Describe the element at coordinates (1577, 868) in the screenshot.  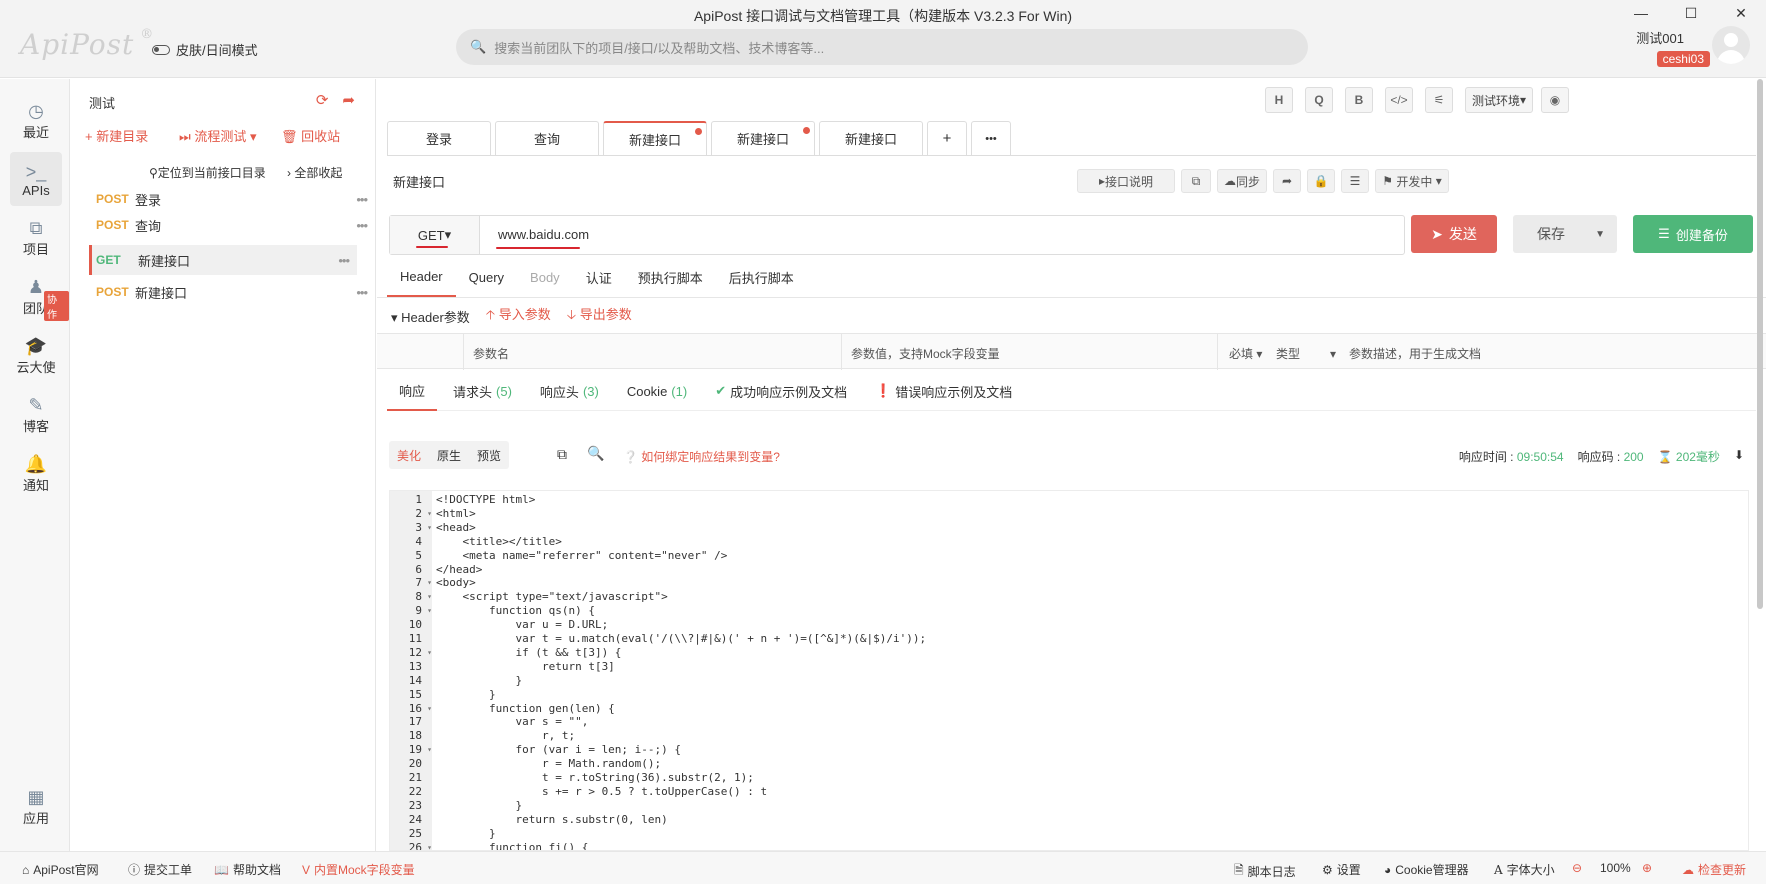
I see `zoom-out-button: ⊖` at that location.